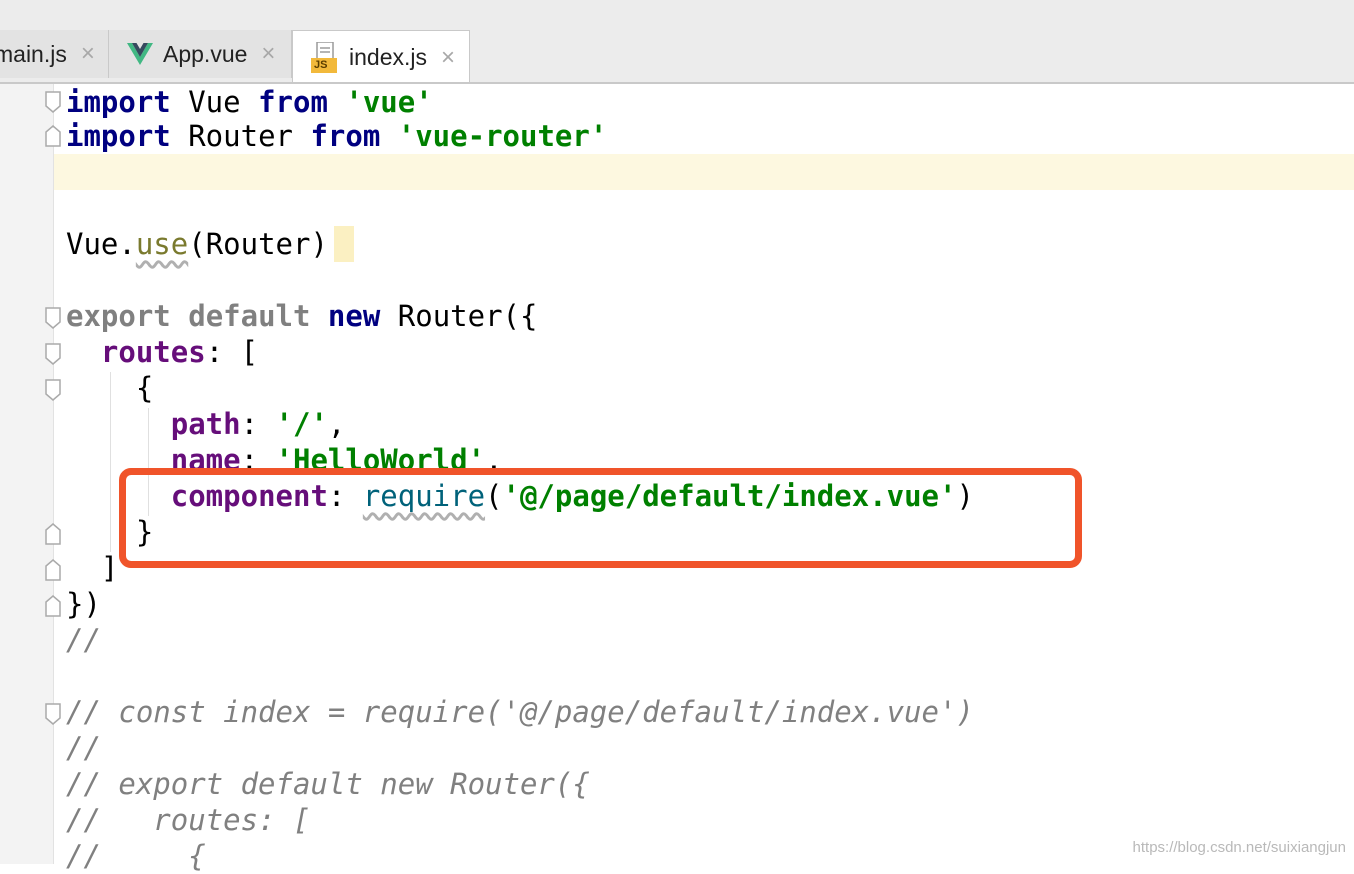 This screenshot has height=874, width=1354. What do you see at coordinates (110, 388) in the screenshot?
I see `code-line-8: {` at bounding box center [110, 388].